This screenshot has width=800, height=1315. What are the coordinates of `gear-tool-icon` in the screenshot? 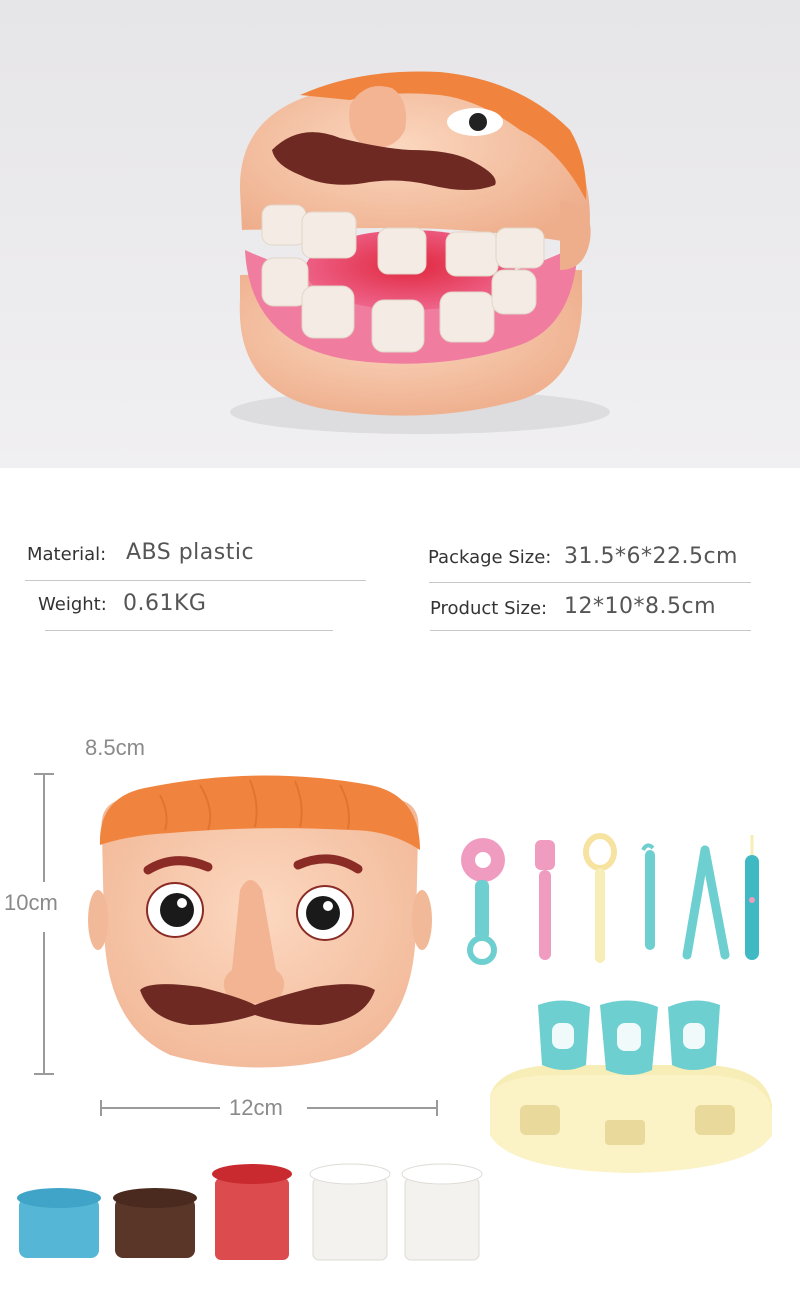 It's located at (483, 901).